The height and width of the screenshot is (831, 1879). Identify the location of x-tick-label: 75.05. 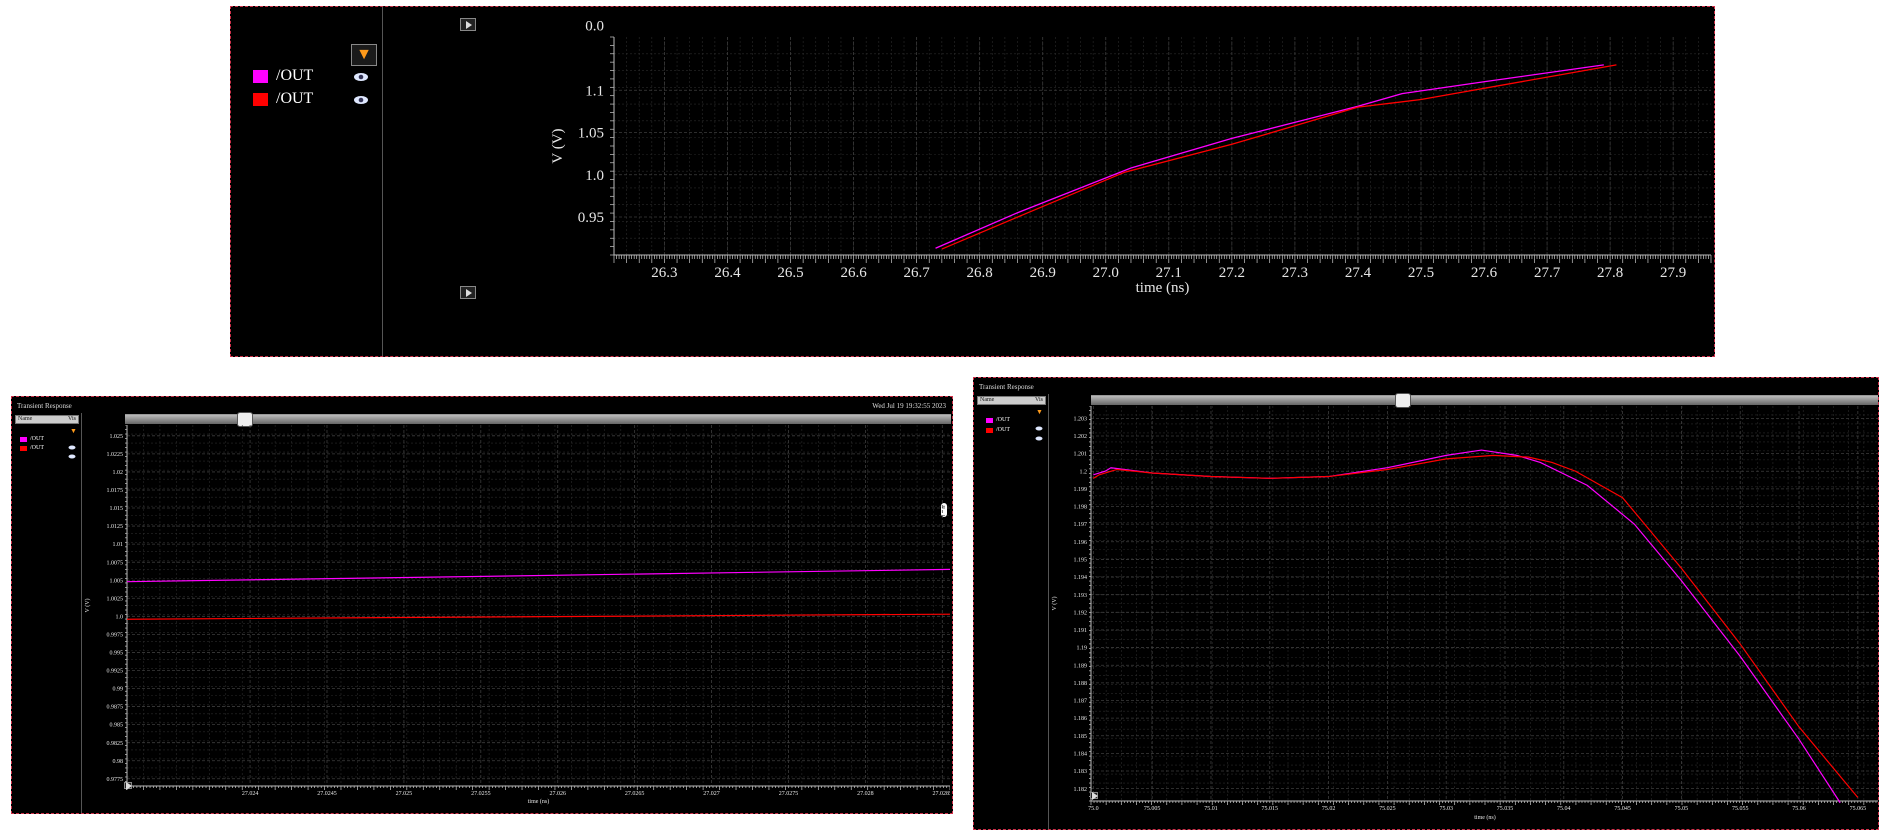
(1682, 809).